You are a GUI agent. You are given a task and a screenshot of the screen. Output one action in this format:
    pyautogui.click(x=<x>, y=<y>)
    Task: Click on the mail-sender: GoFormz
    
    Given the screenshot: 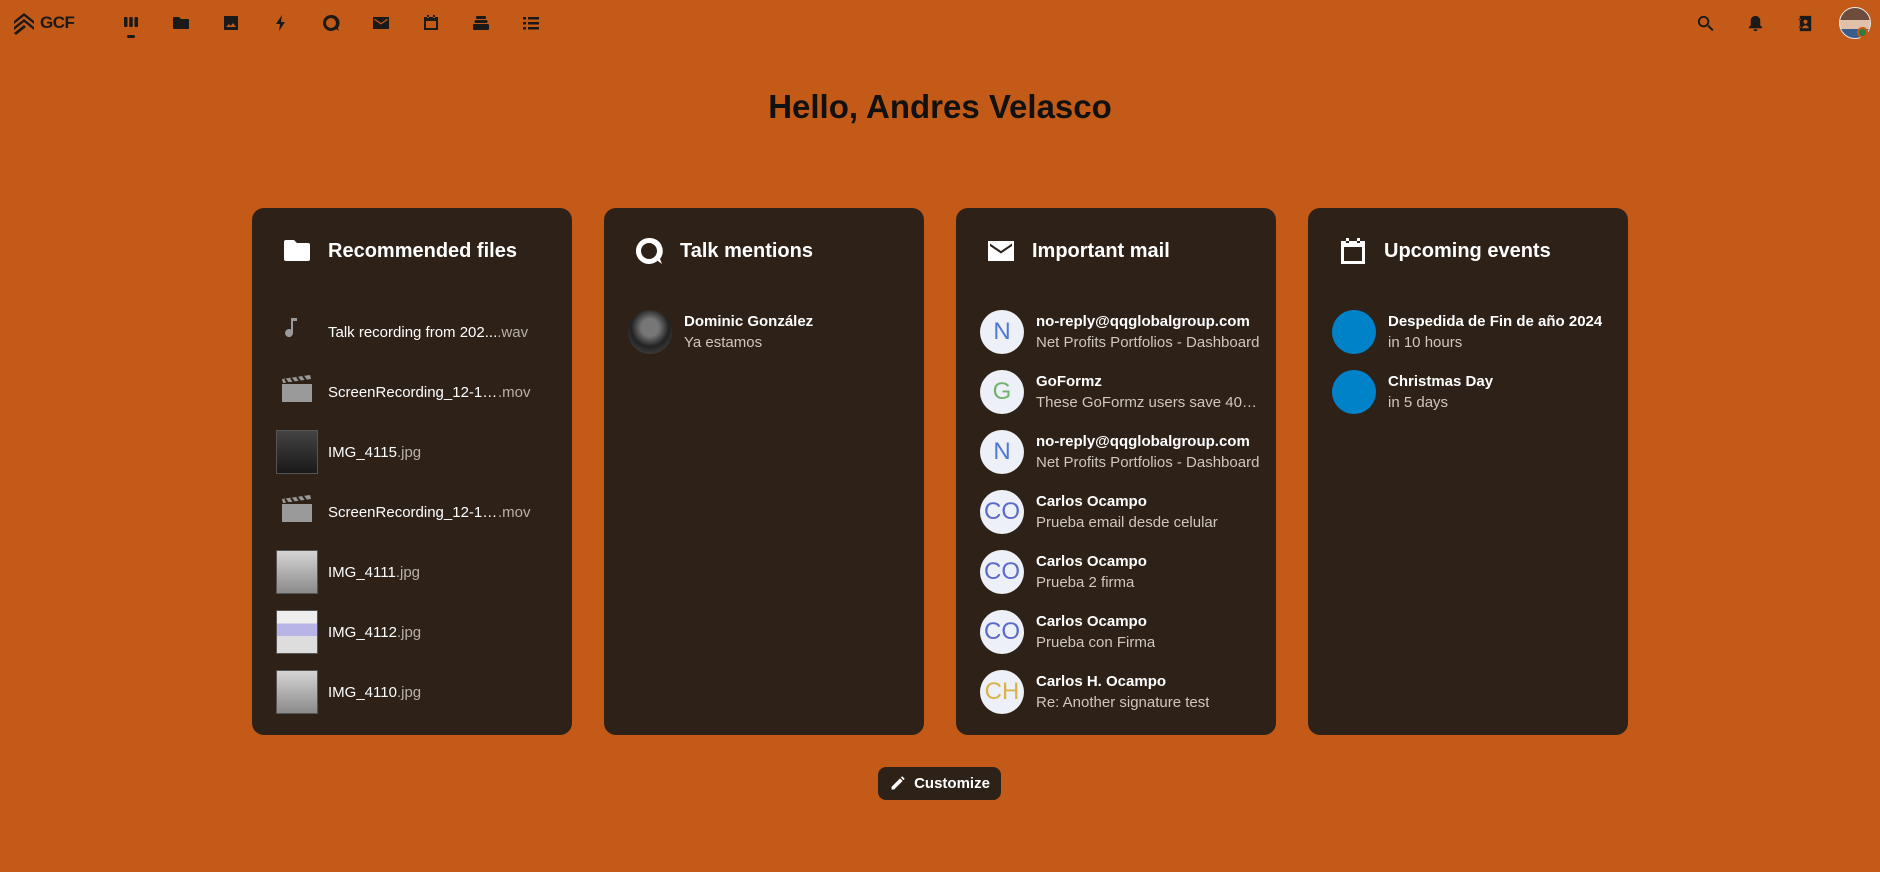 What is the action you would take?
    pyautogui.click(x=1069, y=381)
    